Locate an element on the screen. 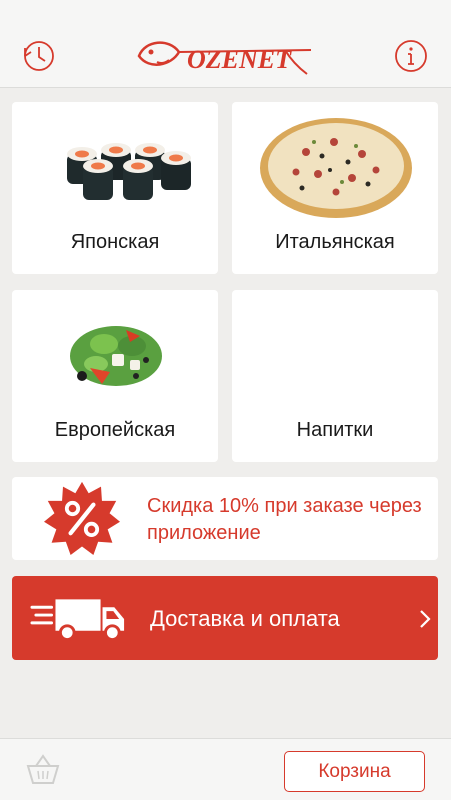 This screenshot has height=800, width=451. info-icon is located at coordinates (411, 56).